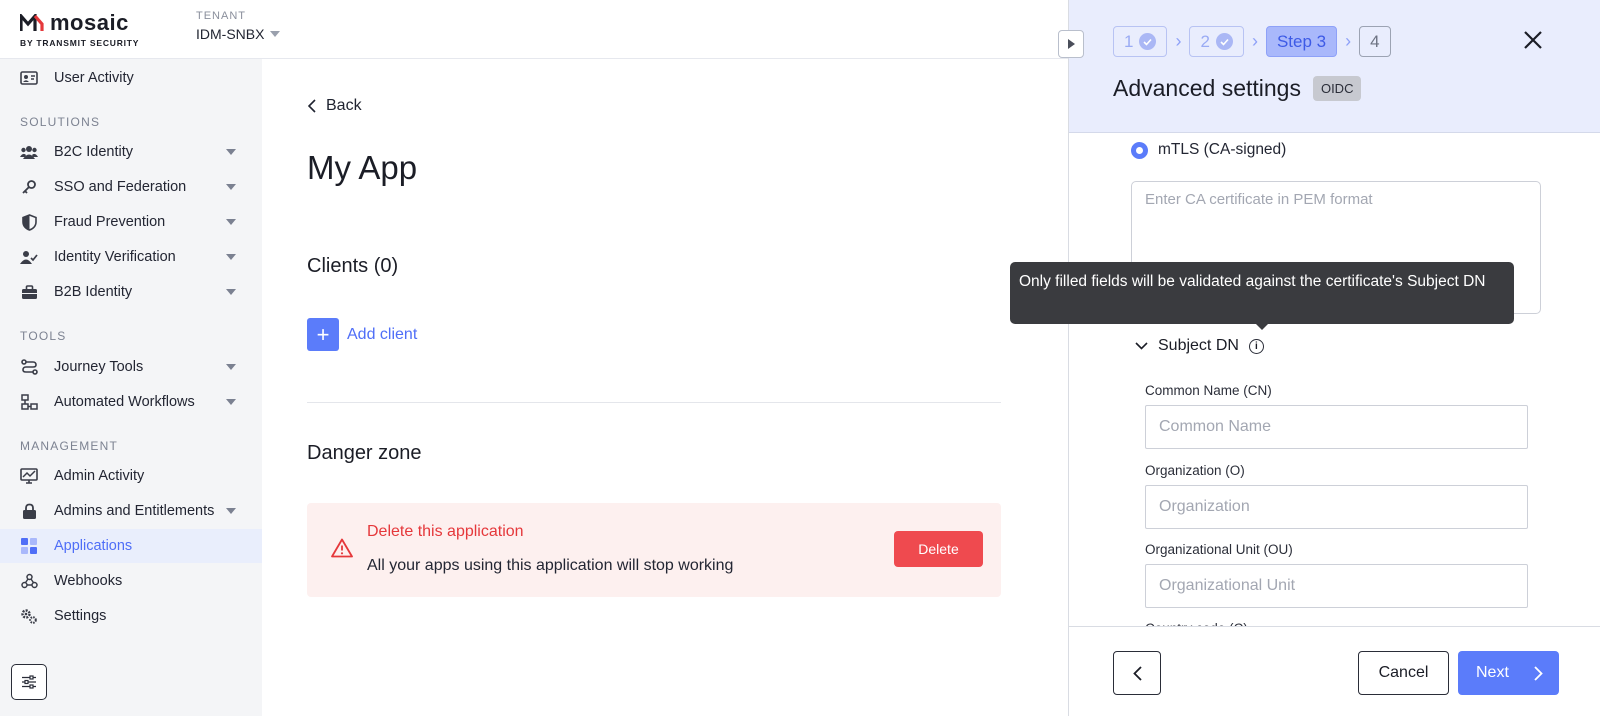 The width and height of the screenshot is (1600, 716). Describe the element at coordinates (29, 476) in the screenshot. I see `monitor-icon` at that location.